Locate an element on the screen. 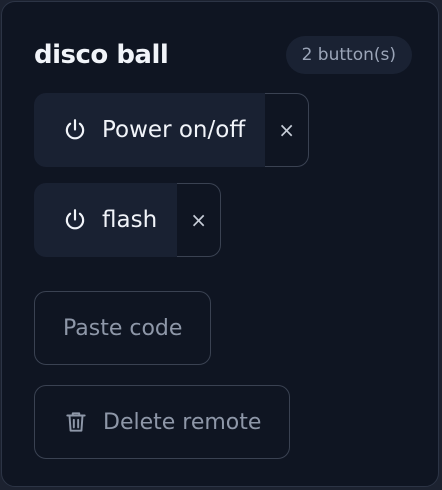 This screenshot has height=490, width=442. flash-button: flash is located at coordinates (106, 220).